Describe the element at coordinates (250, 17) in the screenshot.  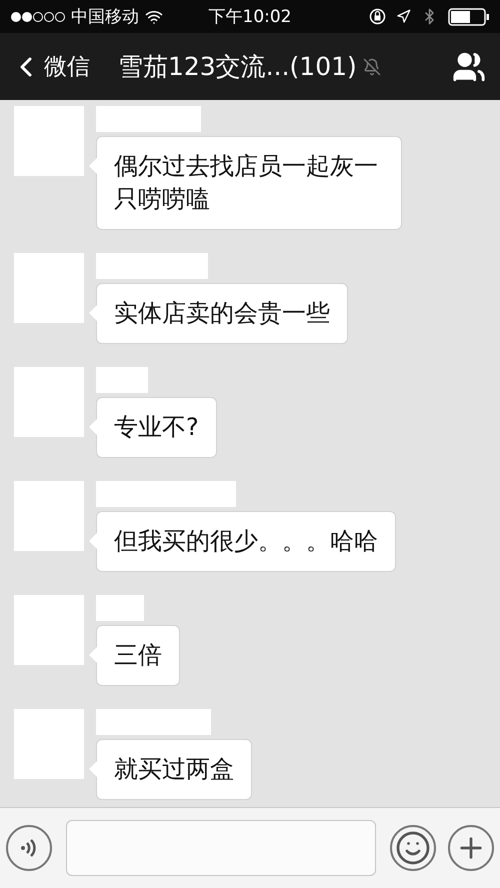
I see `clock-time: 下午10:02` at that location.